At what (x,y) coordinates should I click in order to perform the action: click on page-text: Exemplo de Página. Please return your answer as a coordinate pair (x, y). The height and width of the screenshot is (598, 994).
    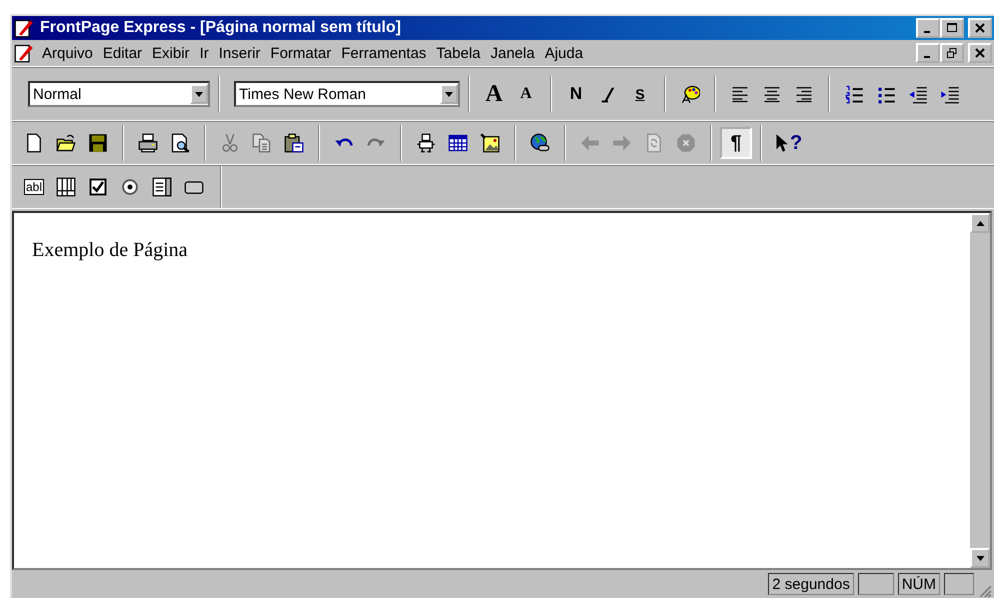
    Looking at the image, I should click on (110, 250).